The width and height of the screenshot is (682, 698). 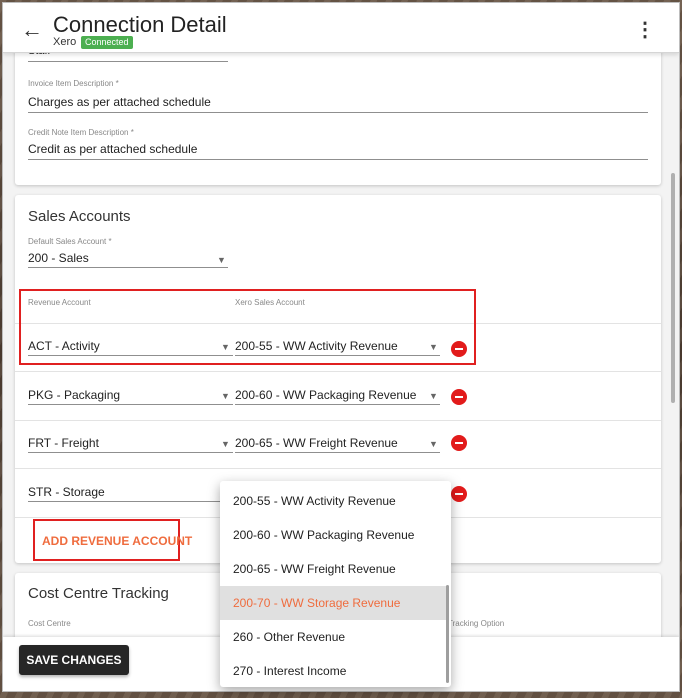 I want to click on app-header: ← Connection Detail Xero Connected ⋮, so click(x=341, y=28).